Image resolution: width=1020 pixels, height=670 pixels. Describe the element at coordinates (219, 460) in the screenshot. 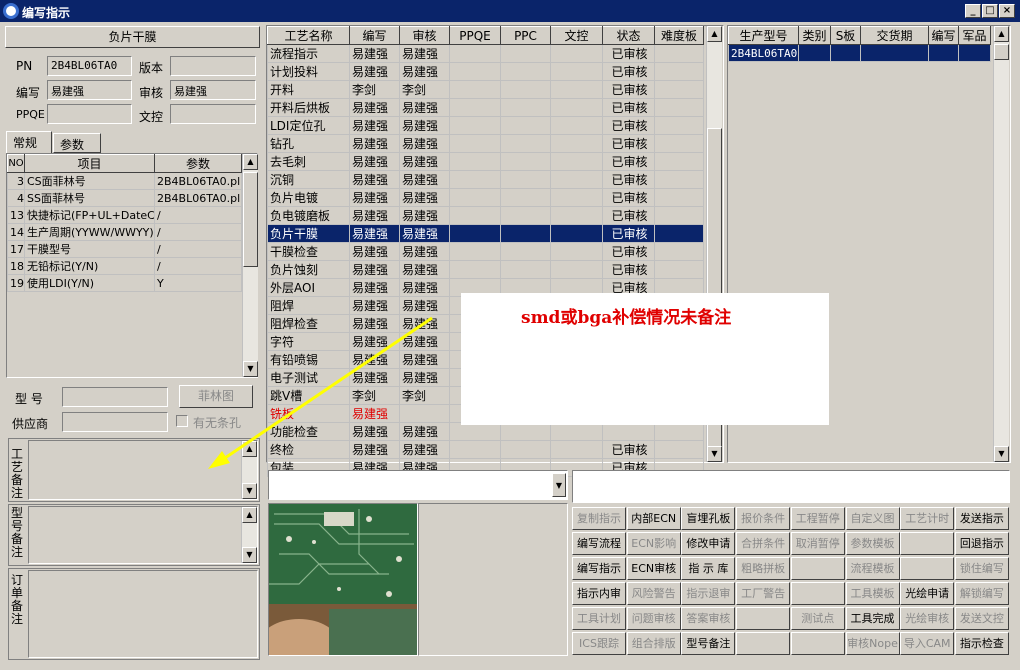

I see `arrow-head` at that location.